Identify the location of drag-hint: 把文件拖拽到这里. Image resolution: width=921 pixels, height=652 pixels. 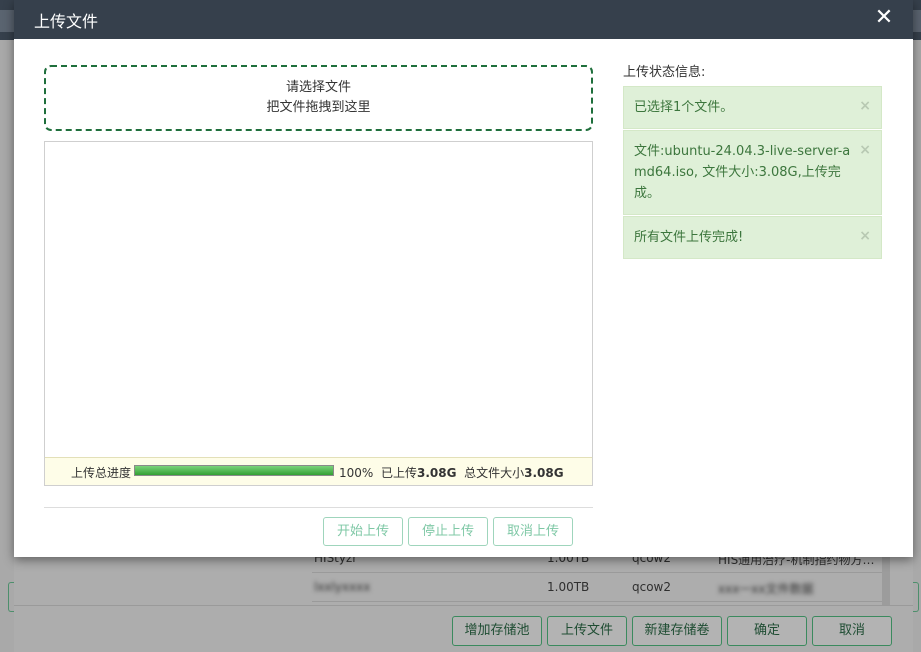
(318, 107).